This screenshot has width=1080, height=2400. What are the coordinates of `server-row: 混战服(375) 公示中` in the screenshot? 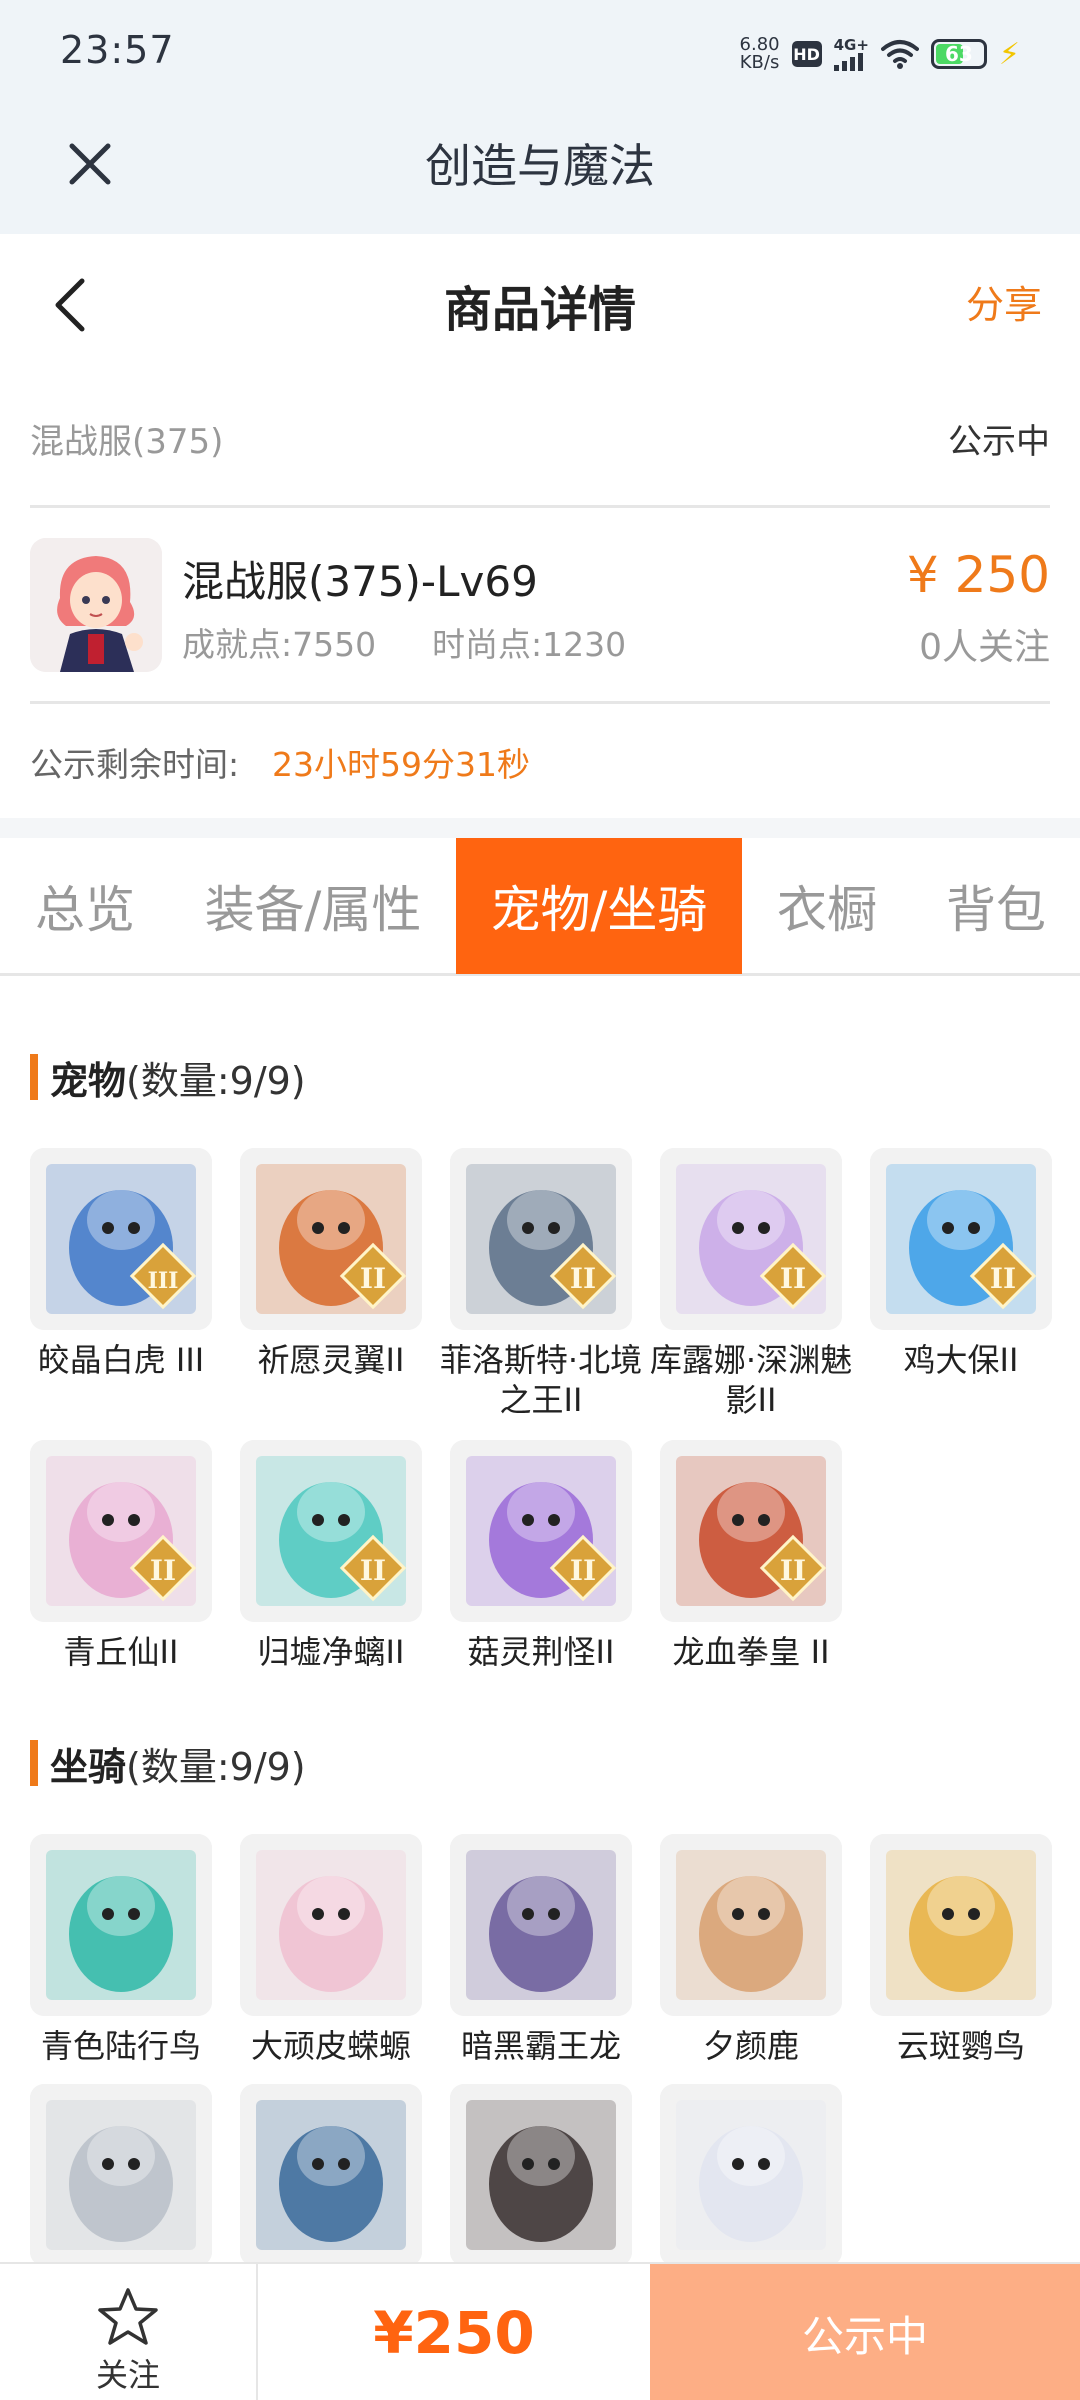 It's located at (540, 441).